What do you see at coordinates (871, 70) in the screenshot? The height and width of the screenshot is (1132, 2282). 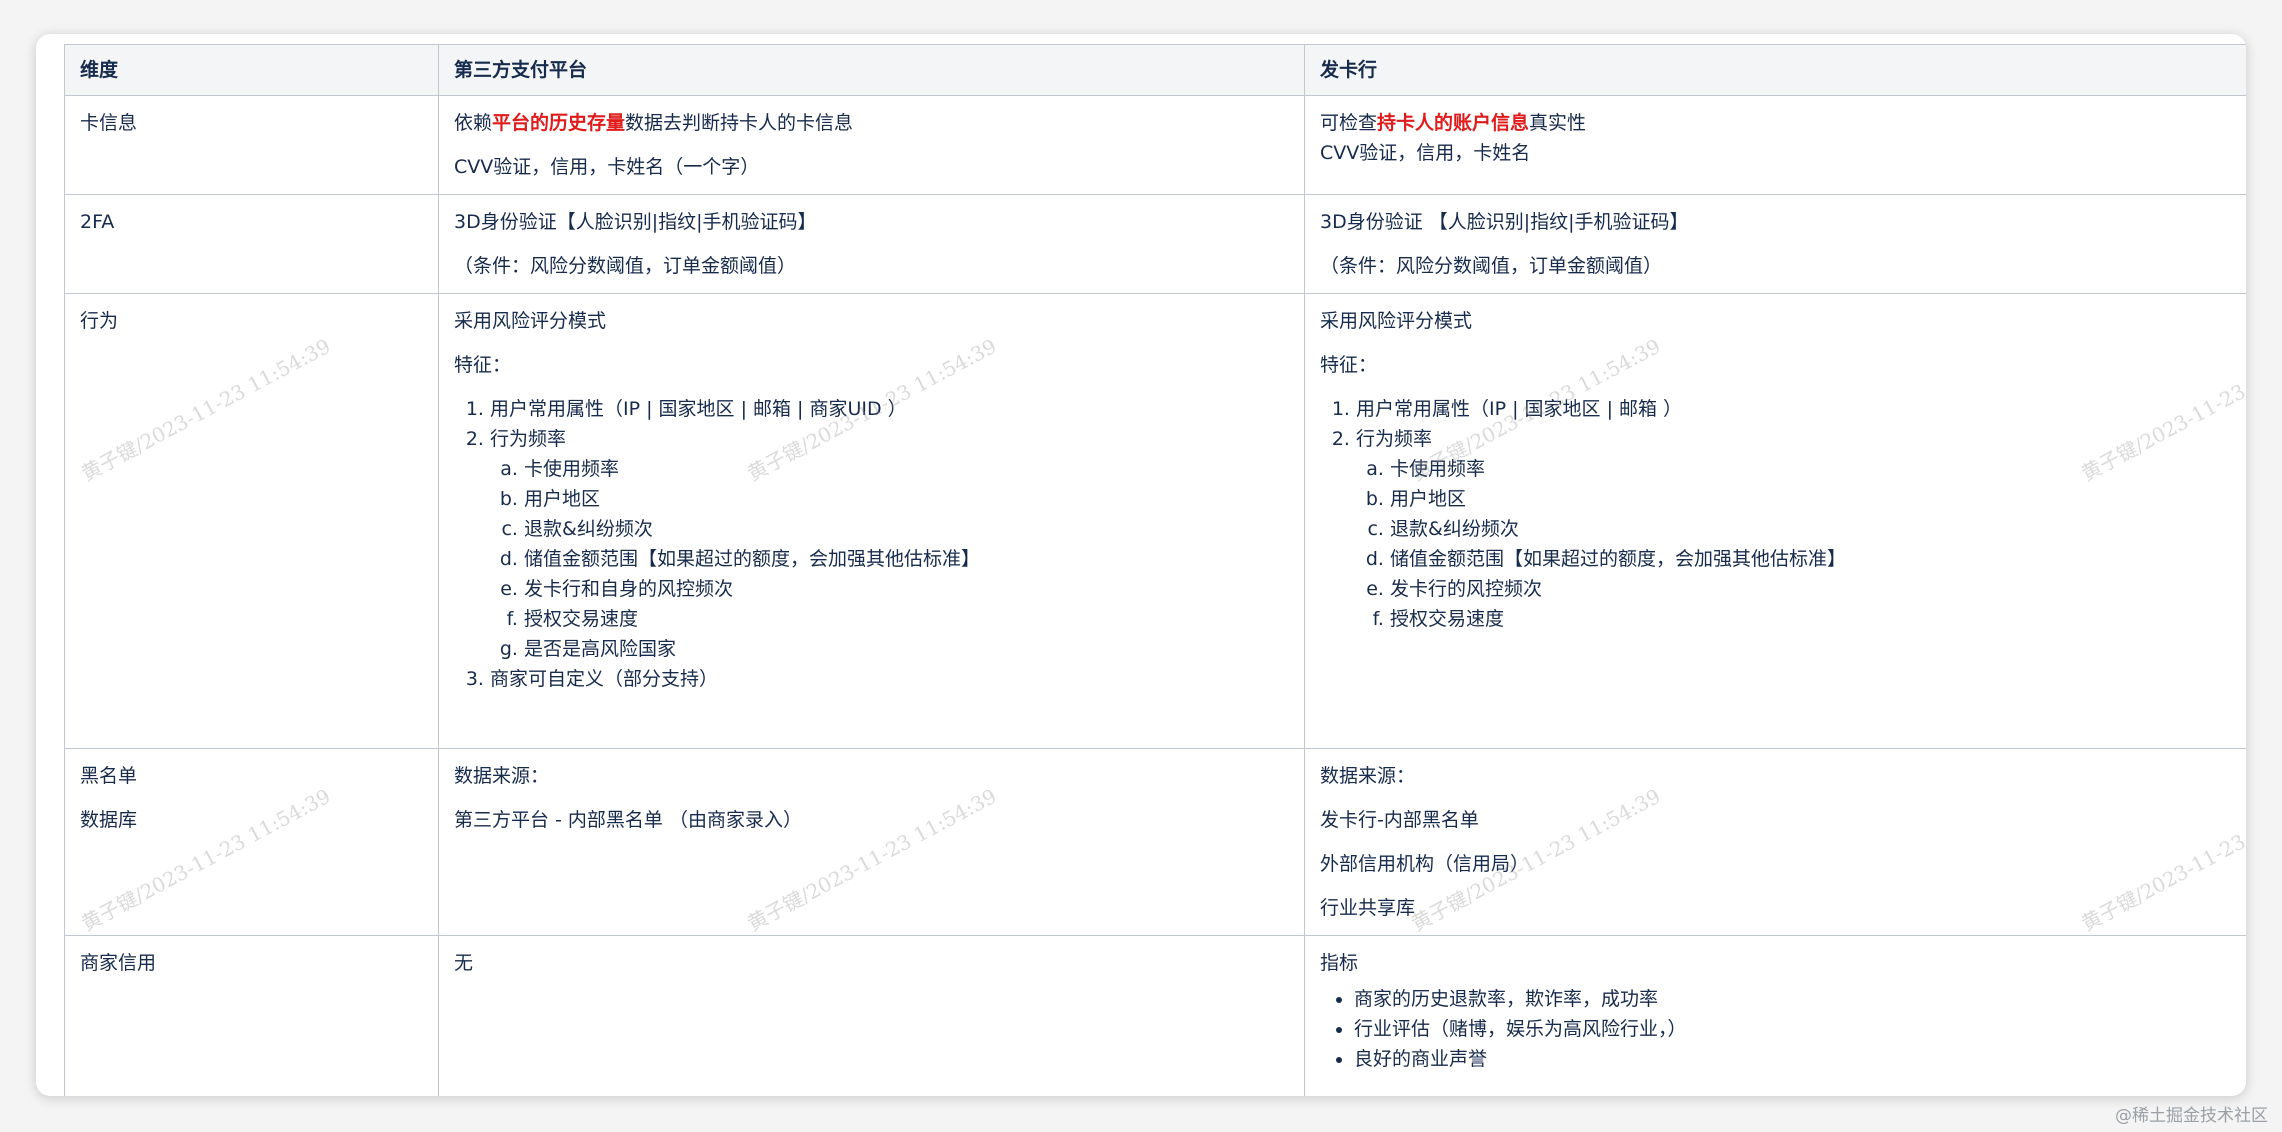 I see `header-third-party-platform: 第三方支付平台` at bounding box center [871, 70].